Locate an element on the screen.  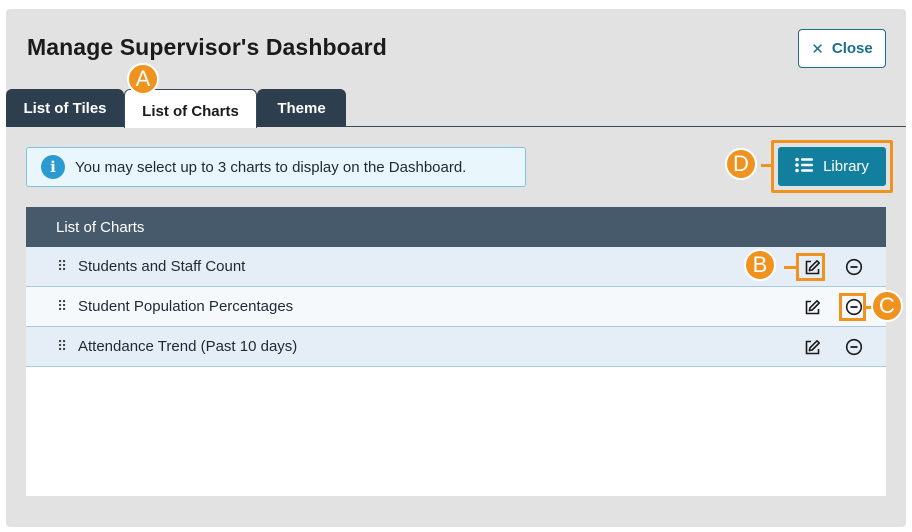
callout-c-badge: C is located at coordinates (887, 306).